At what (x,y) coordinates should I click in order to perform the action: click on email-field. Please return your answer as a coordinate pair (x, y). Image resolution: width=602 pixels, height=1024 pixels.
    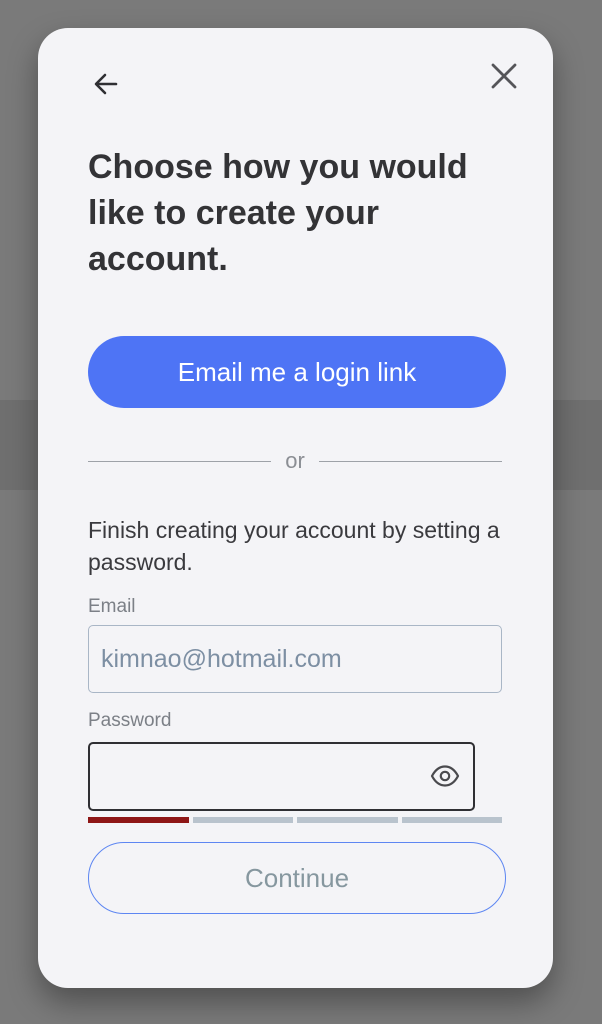
    Looking at the image, I should click on (295, 659).